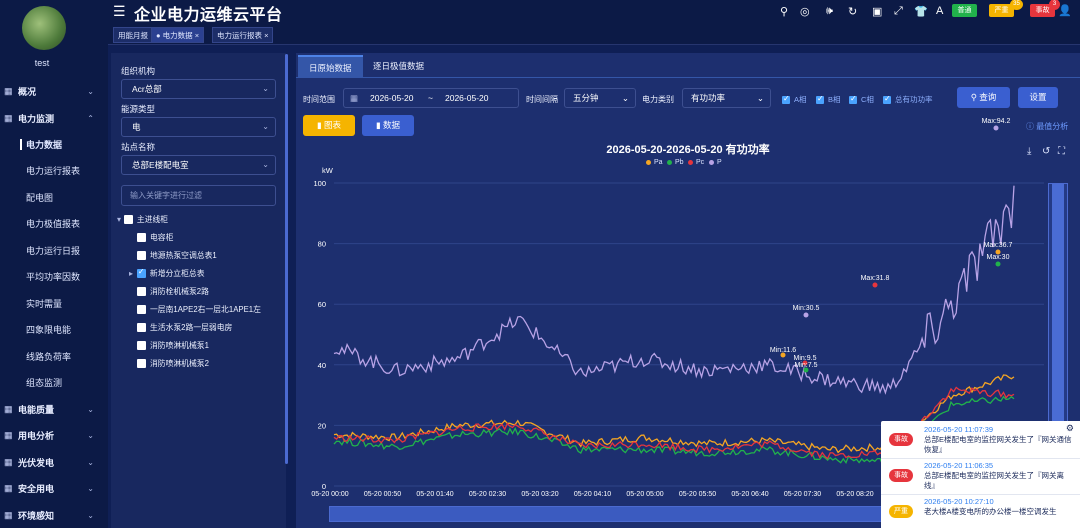 This screenshot has height=528, width=1080. Describe the element at coordinates (54, 515) in the screenshot. I see `nav-env: ▦ 环境感知 ⌄` at that location.